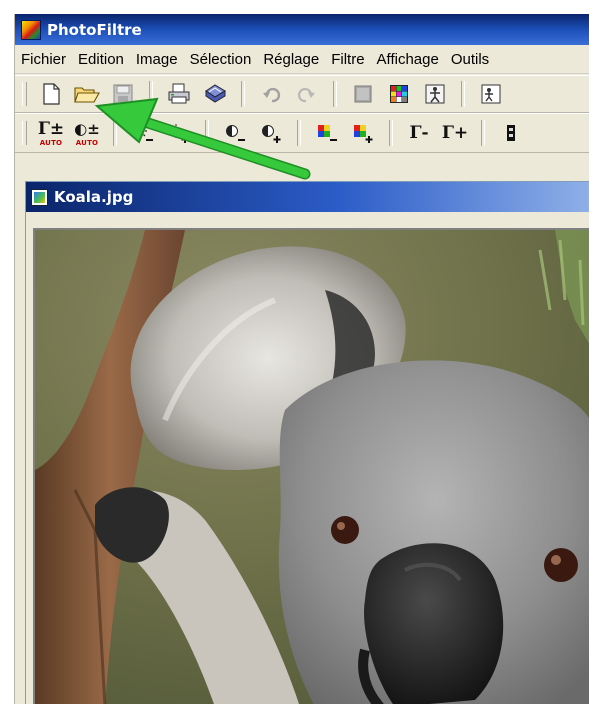 The image size is (589, 704). I want to click on new-document-button, so click(51, 94).